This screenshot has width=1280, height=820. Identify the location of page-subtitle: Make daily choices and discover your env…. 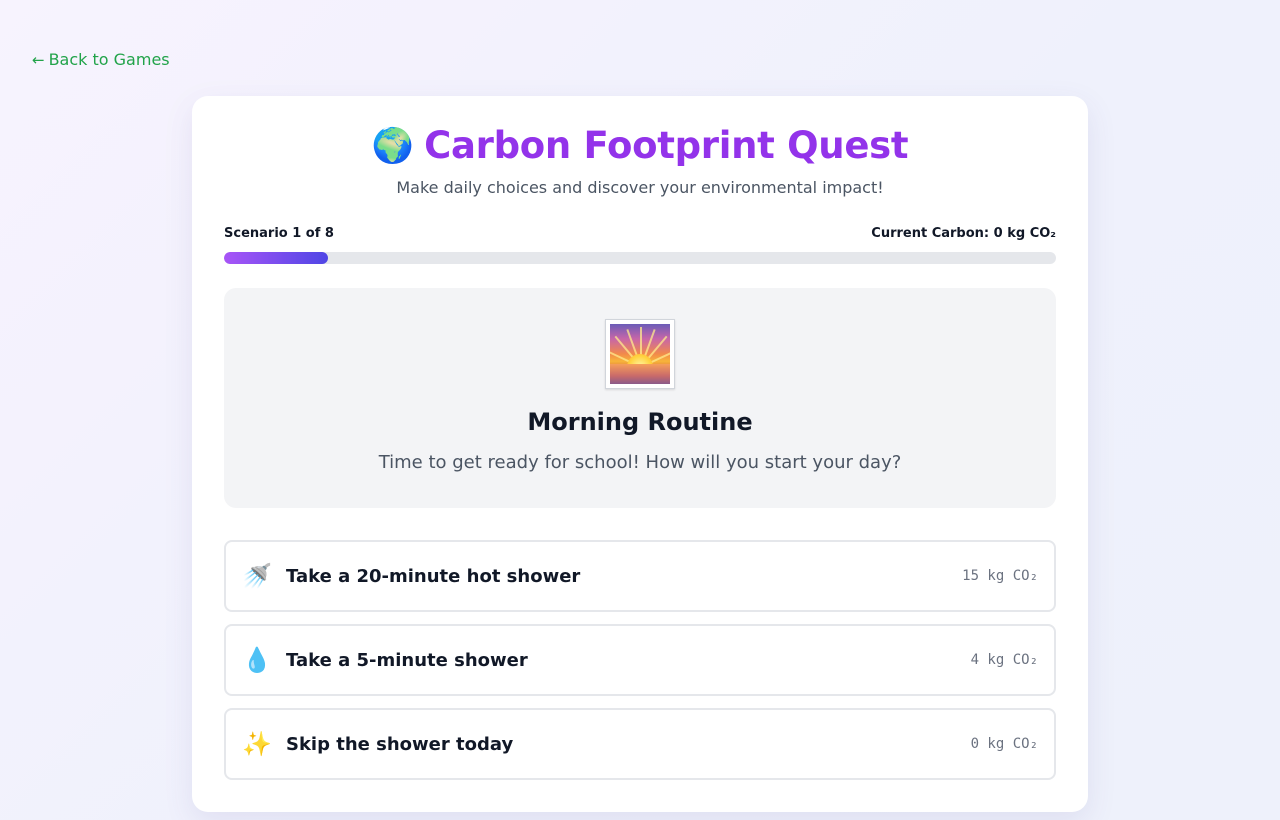
(640, 187).